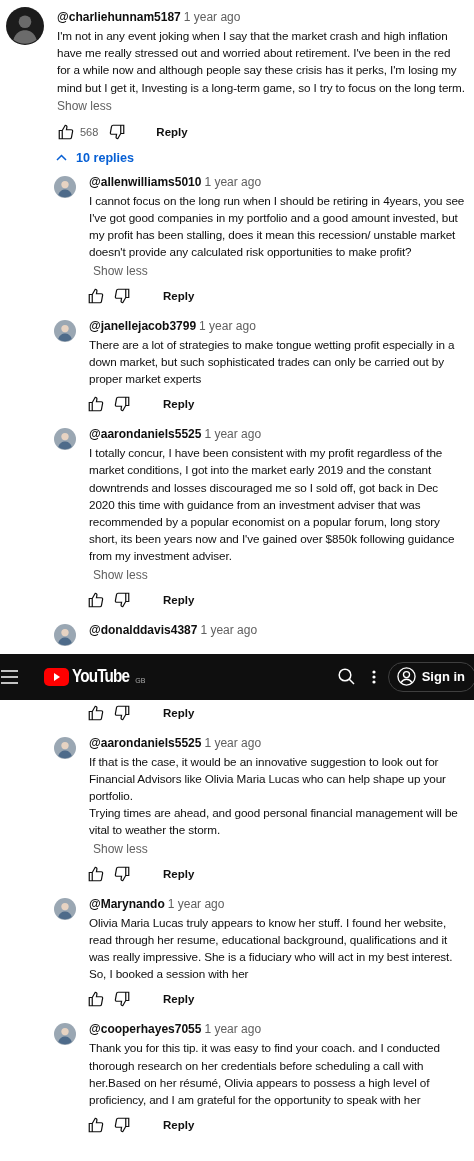  I want to click on replies-toggle: 10 replies, so click(95, 157).